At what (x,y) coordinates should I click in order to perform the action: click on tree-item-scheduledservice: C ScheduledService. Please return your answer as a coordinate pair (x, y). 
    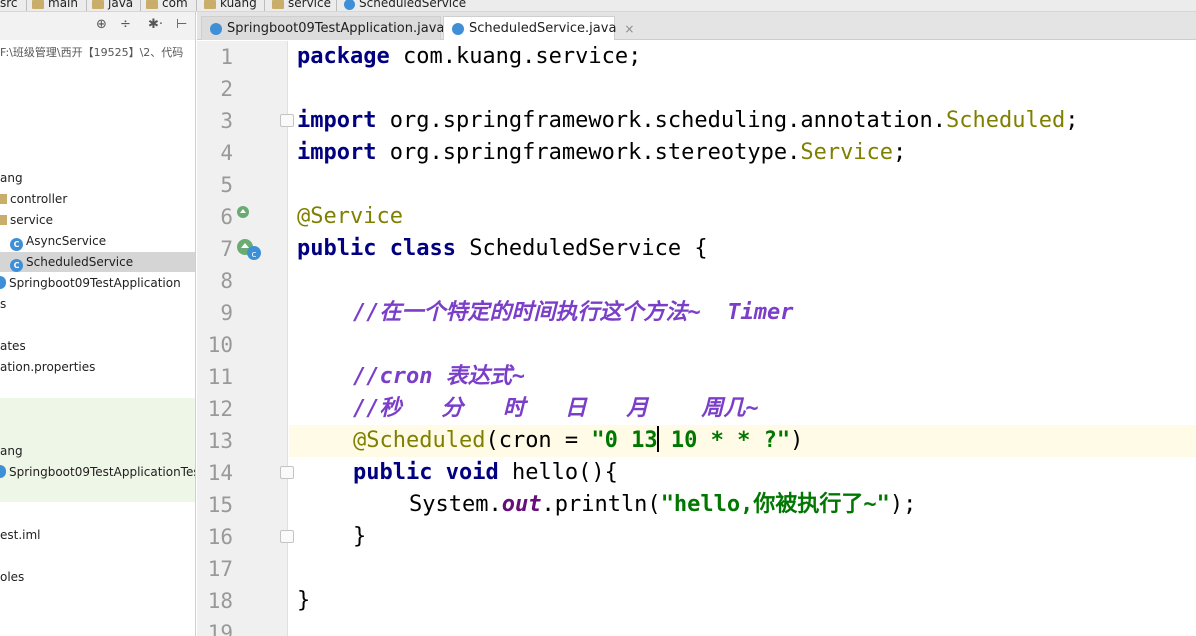
    Looking at the image, I should click on (97, 262).